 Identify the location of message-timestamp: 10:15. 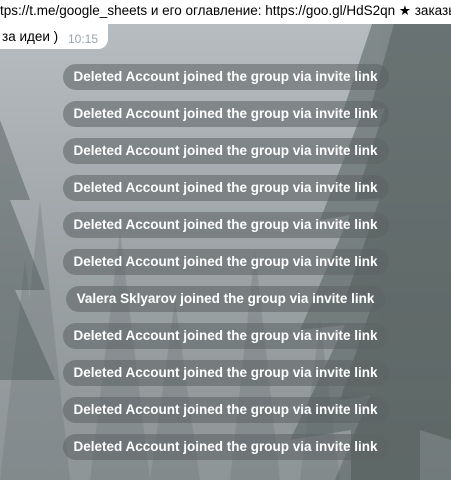
(83, 39).